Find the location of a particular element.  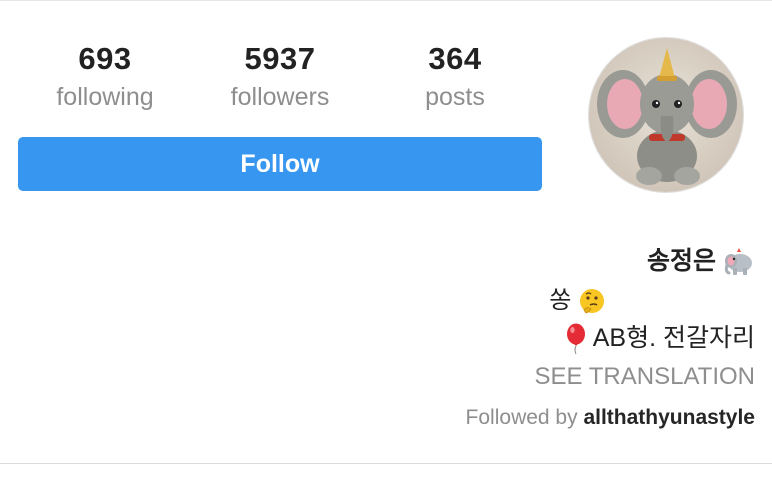

stat-posts: 364 posts is located at coordinates (455, 75).